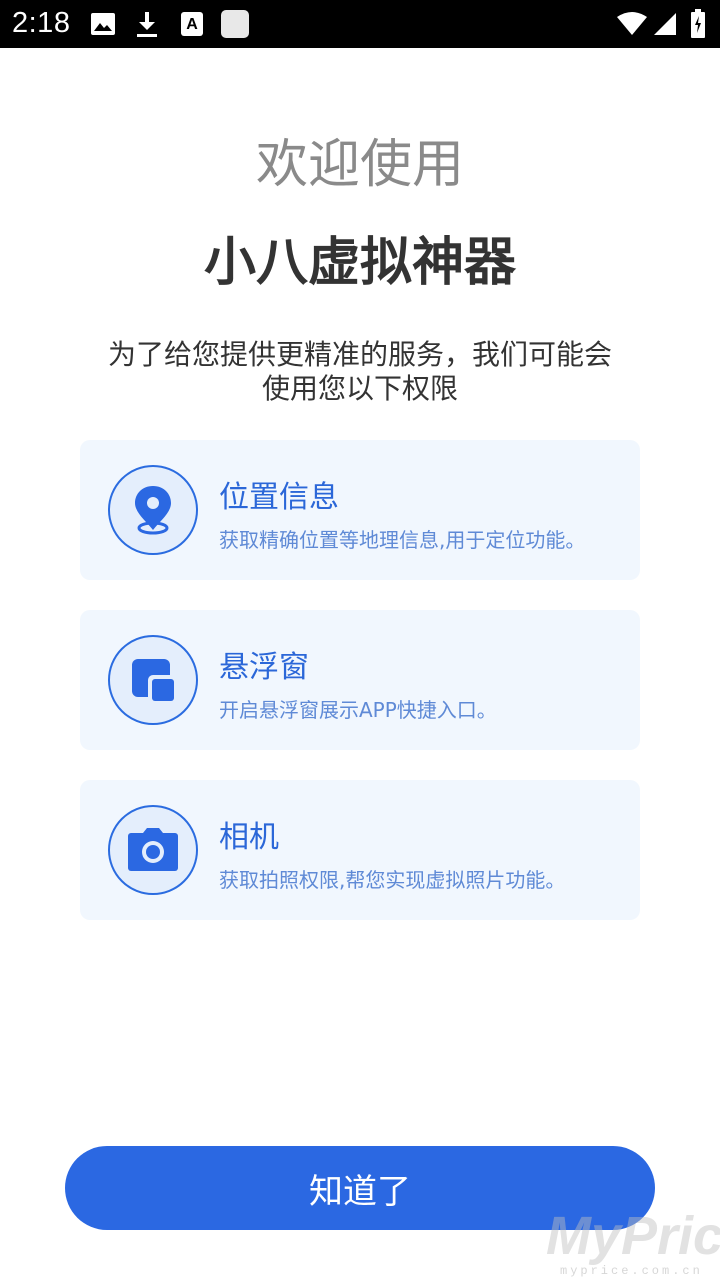 The width and height of the screenshot is (720, 1280). What do you see at coordinates (103, 26) in the screenshot?
I see `image-icon` at bounding box center [103, 26].